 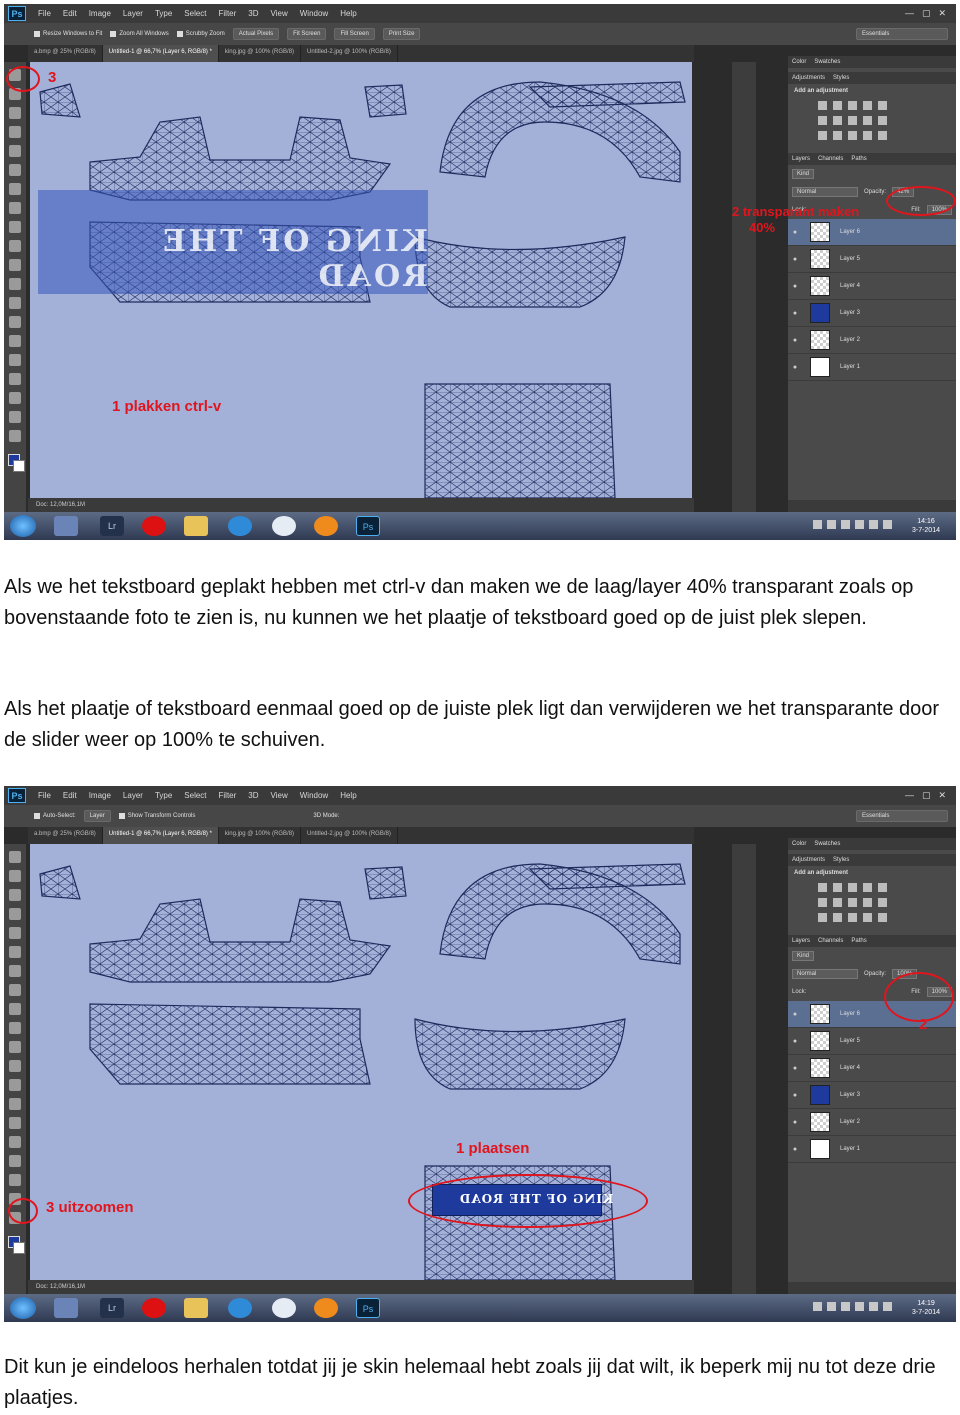 What do you see at coordinates (15, 876) in the screenshot?
I see `marquee-tool-icon` at bounding box center [15, 876].